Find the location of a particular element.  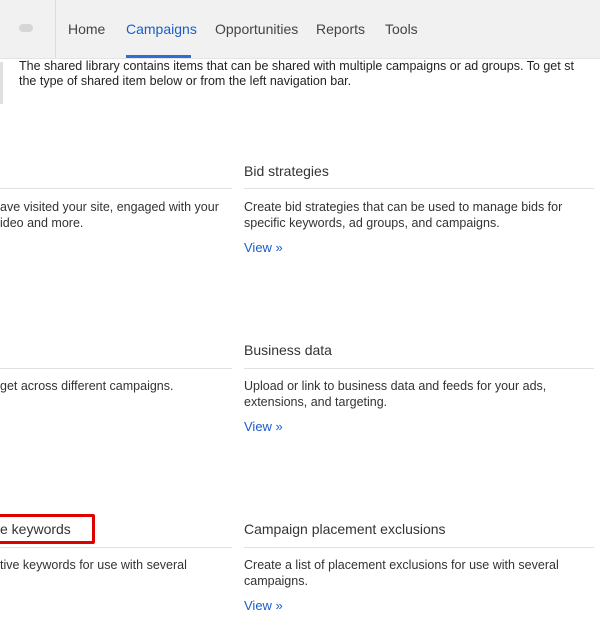

active-tab-indicator is located at coordinates (158, 56).